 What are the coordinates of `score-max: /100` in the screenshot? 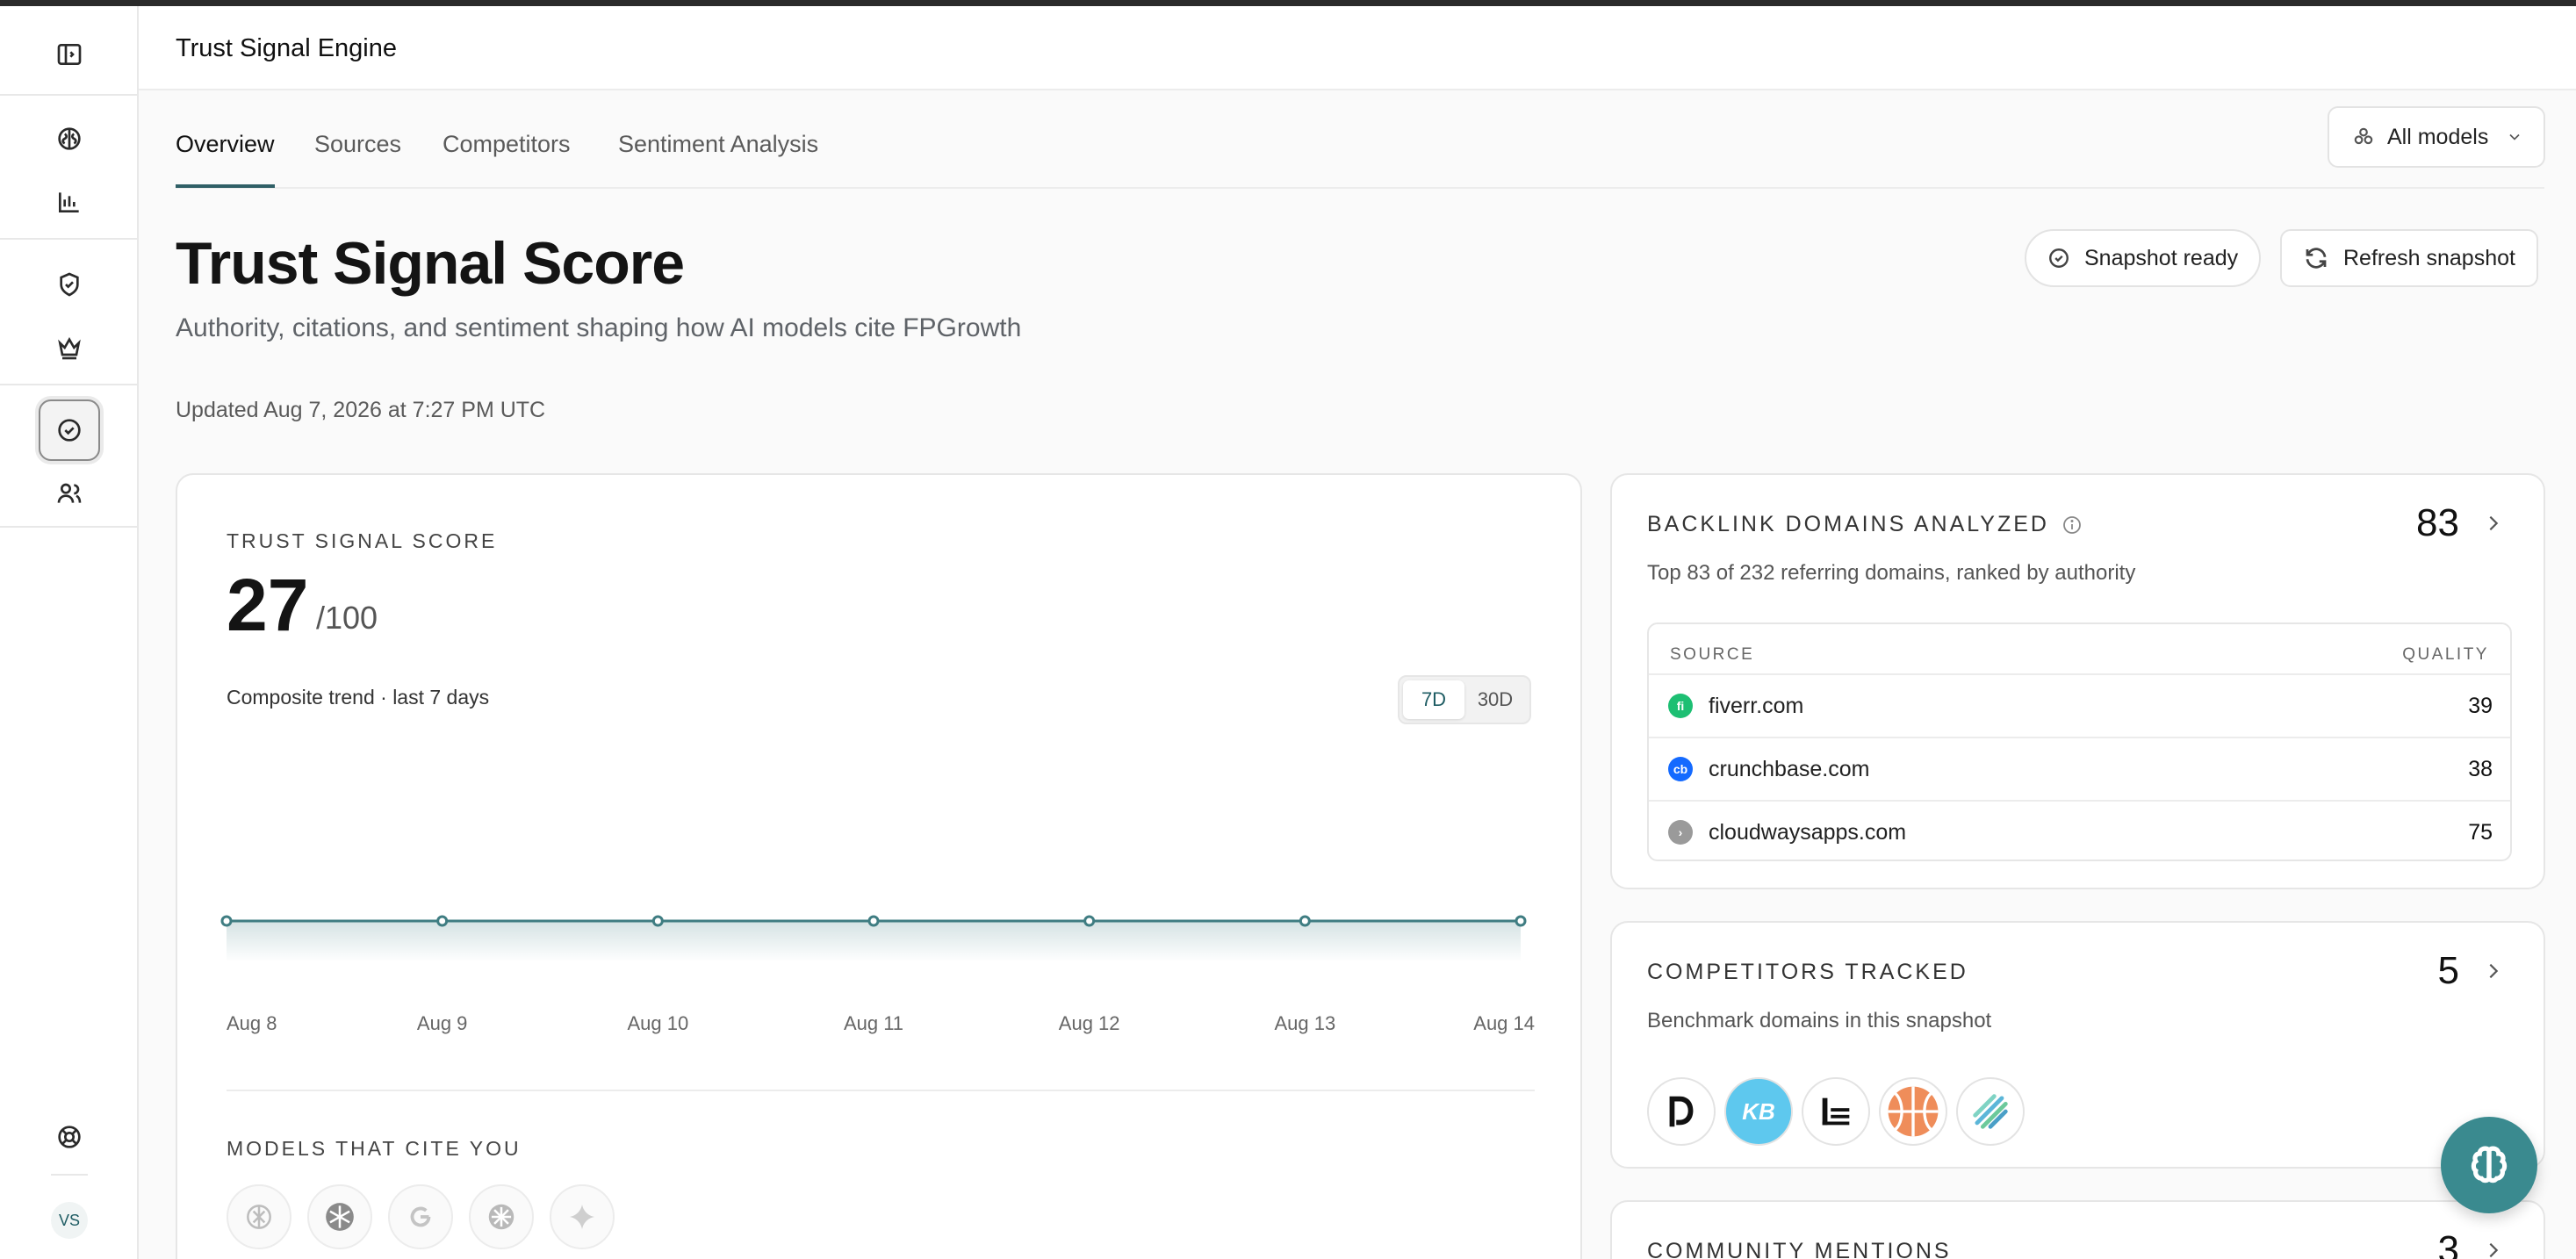 It's located at (347, 618).